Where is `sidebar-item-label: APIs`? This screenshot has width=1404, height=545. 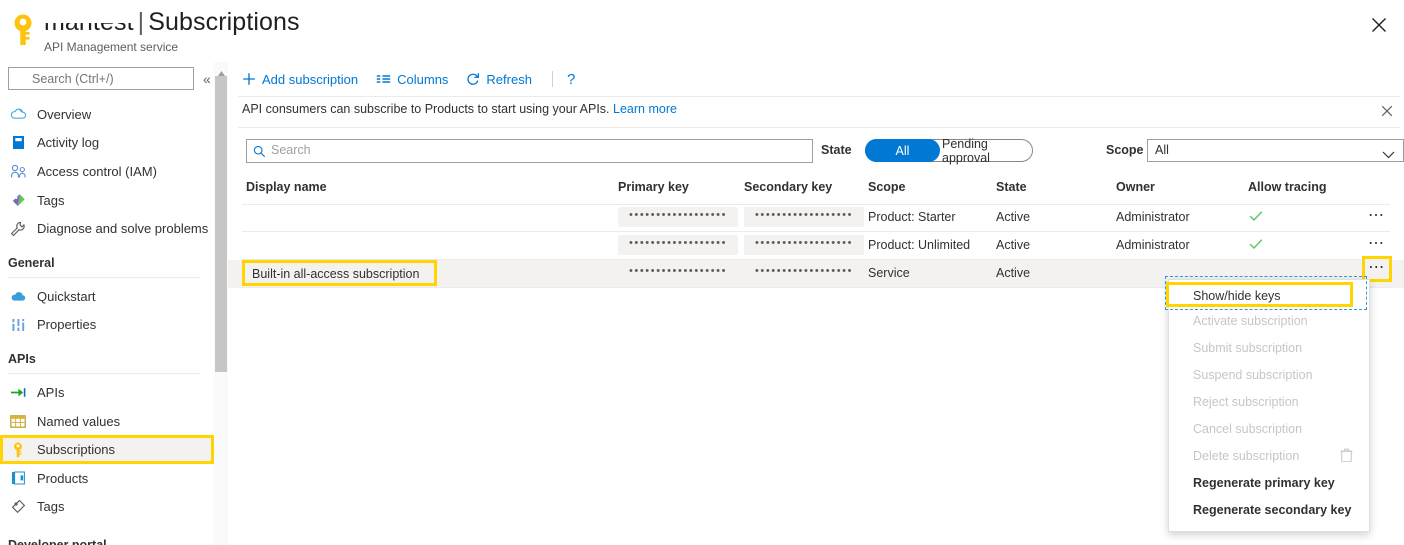 sidebar-item-label: APIs is located at coordinates (51, 392).